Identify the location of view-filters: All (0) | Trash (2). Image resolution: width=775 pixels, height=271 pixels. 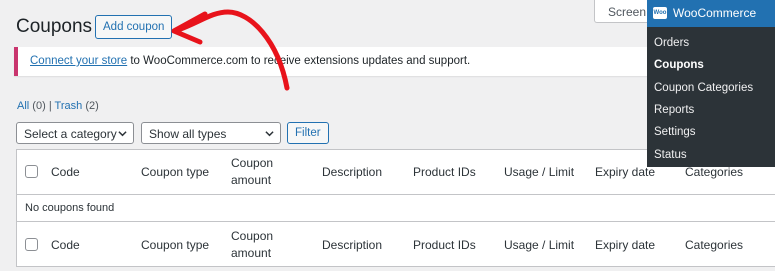
(58, 106).